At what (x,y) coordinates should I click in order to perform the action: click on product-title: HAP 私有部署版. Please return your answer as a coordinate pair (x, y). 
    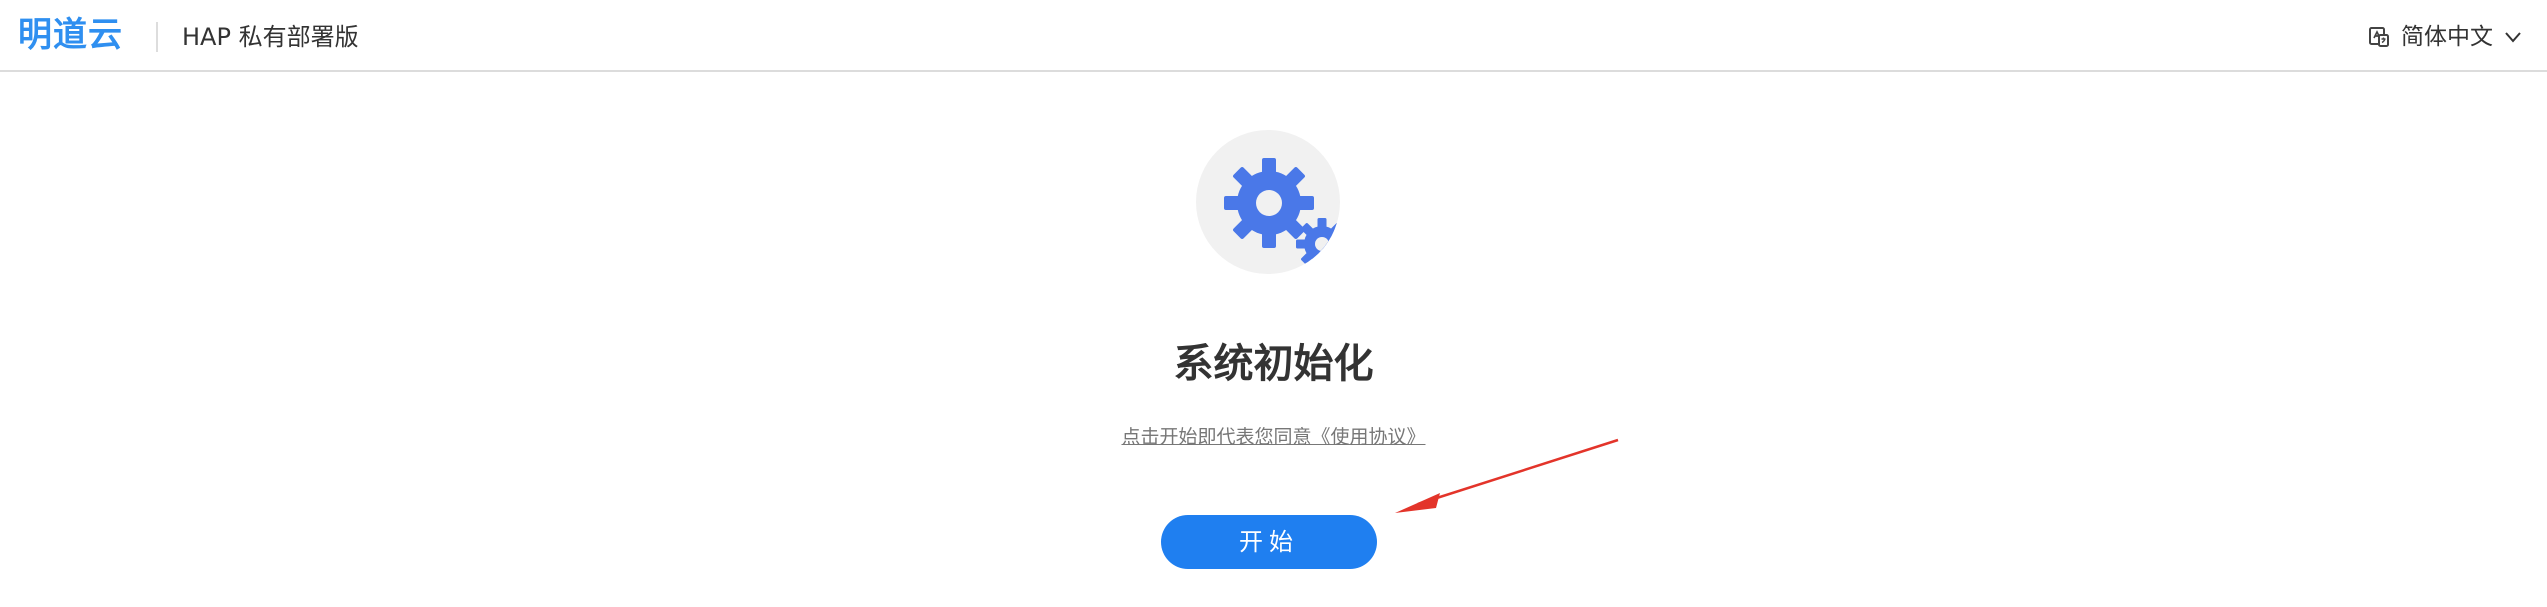
    Looking at the image, I should click on (270, 37).